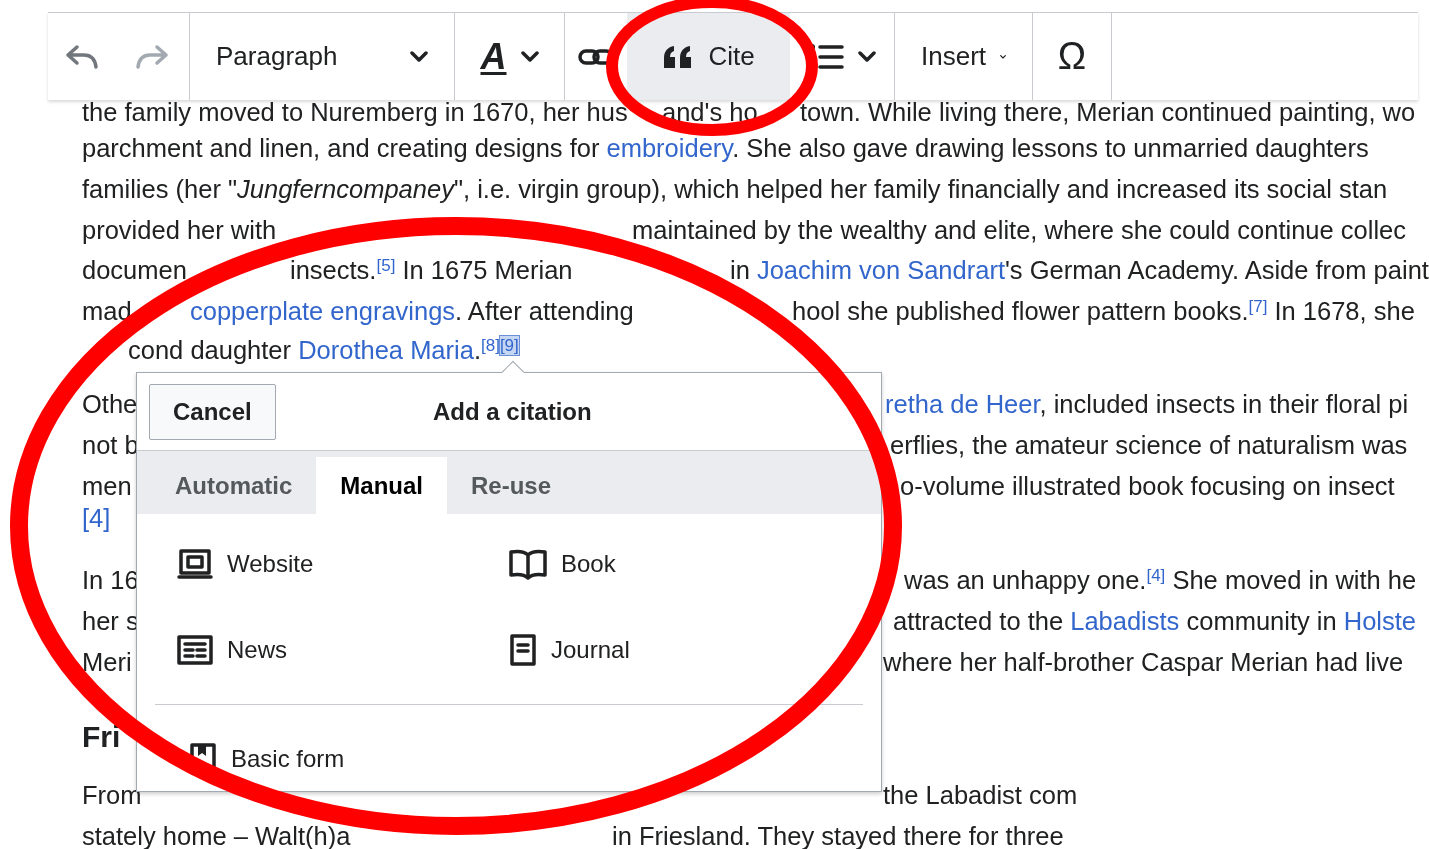  Describe the element at coordinates (962, 404) in the screenshot. I see `link: retha de Heer` at that location.